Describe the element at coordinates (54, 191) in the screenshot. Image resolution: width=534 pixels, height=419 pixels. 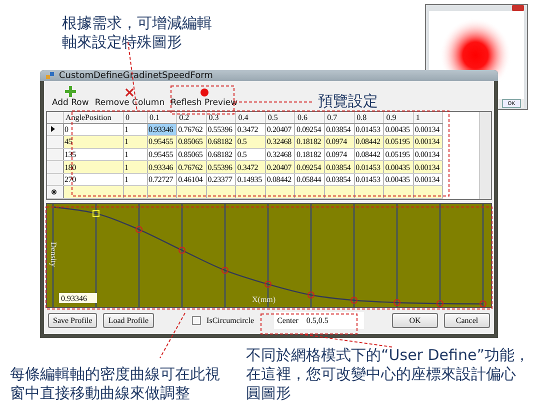
I see `new-row-icon` at that location.